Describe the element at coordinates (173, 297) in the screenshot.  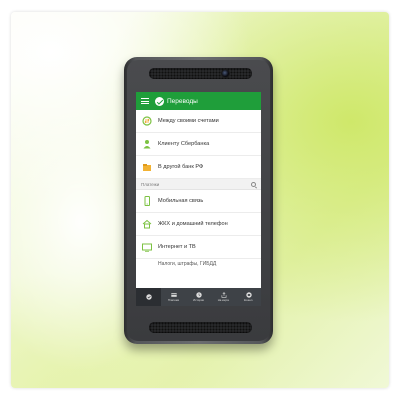
I see `nav-item-payments: Платежи` at that location.